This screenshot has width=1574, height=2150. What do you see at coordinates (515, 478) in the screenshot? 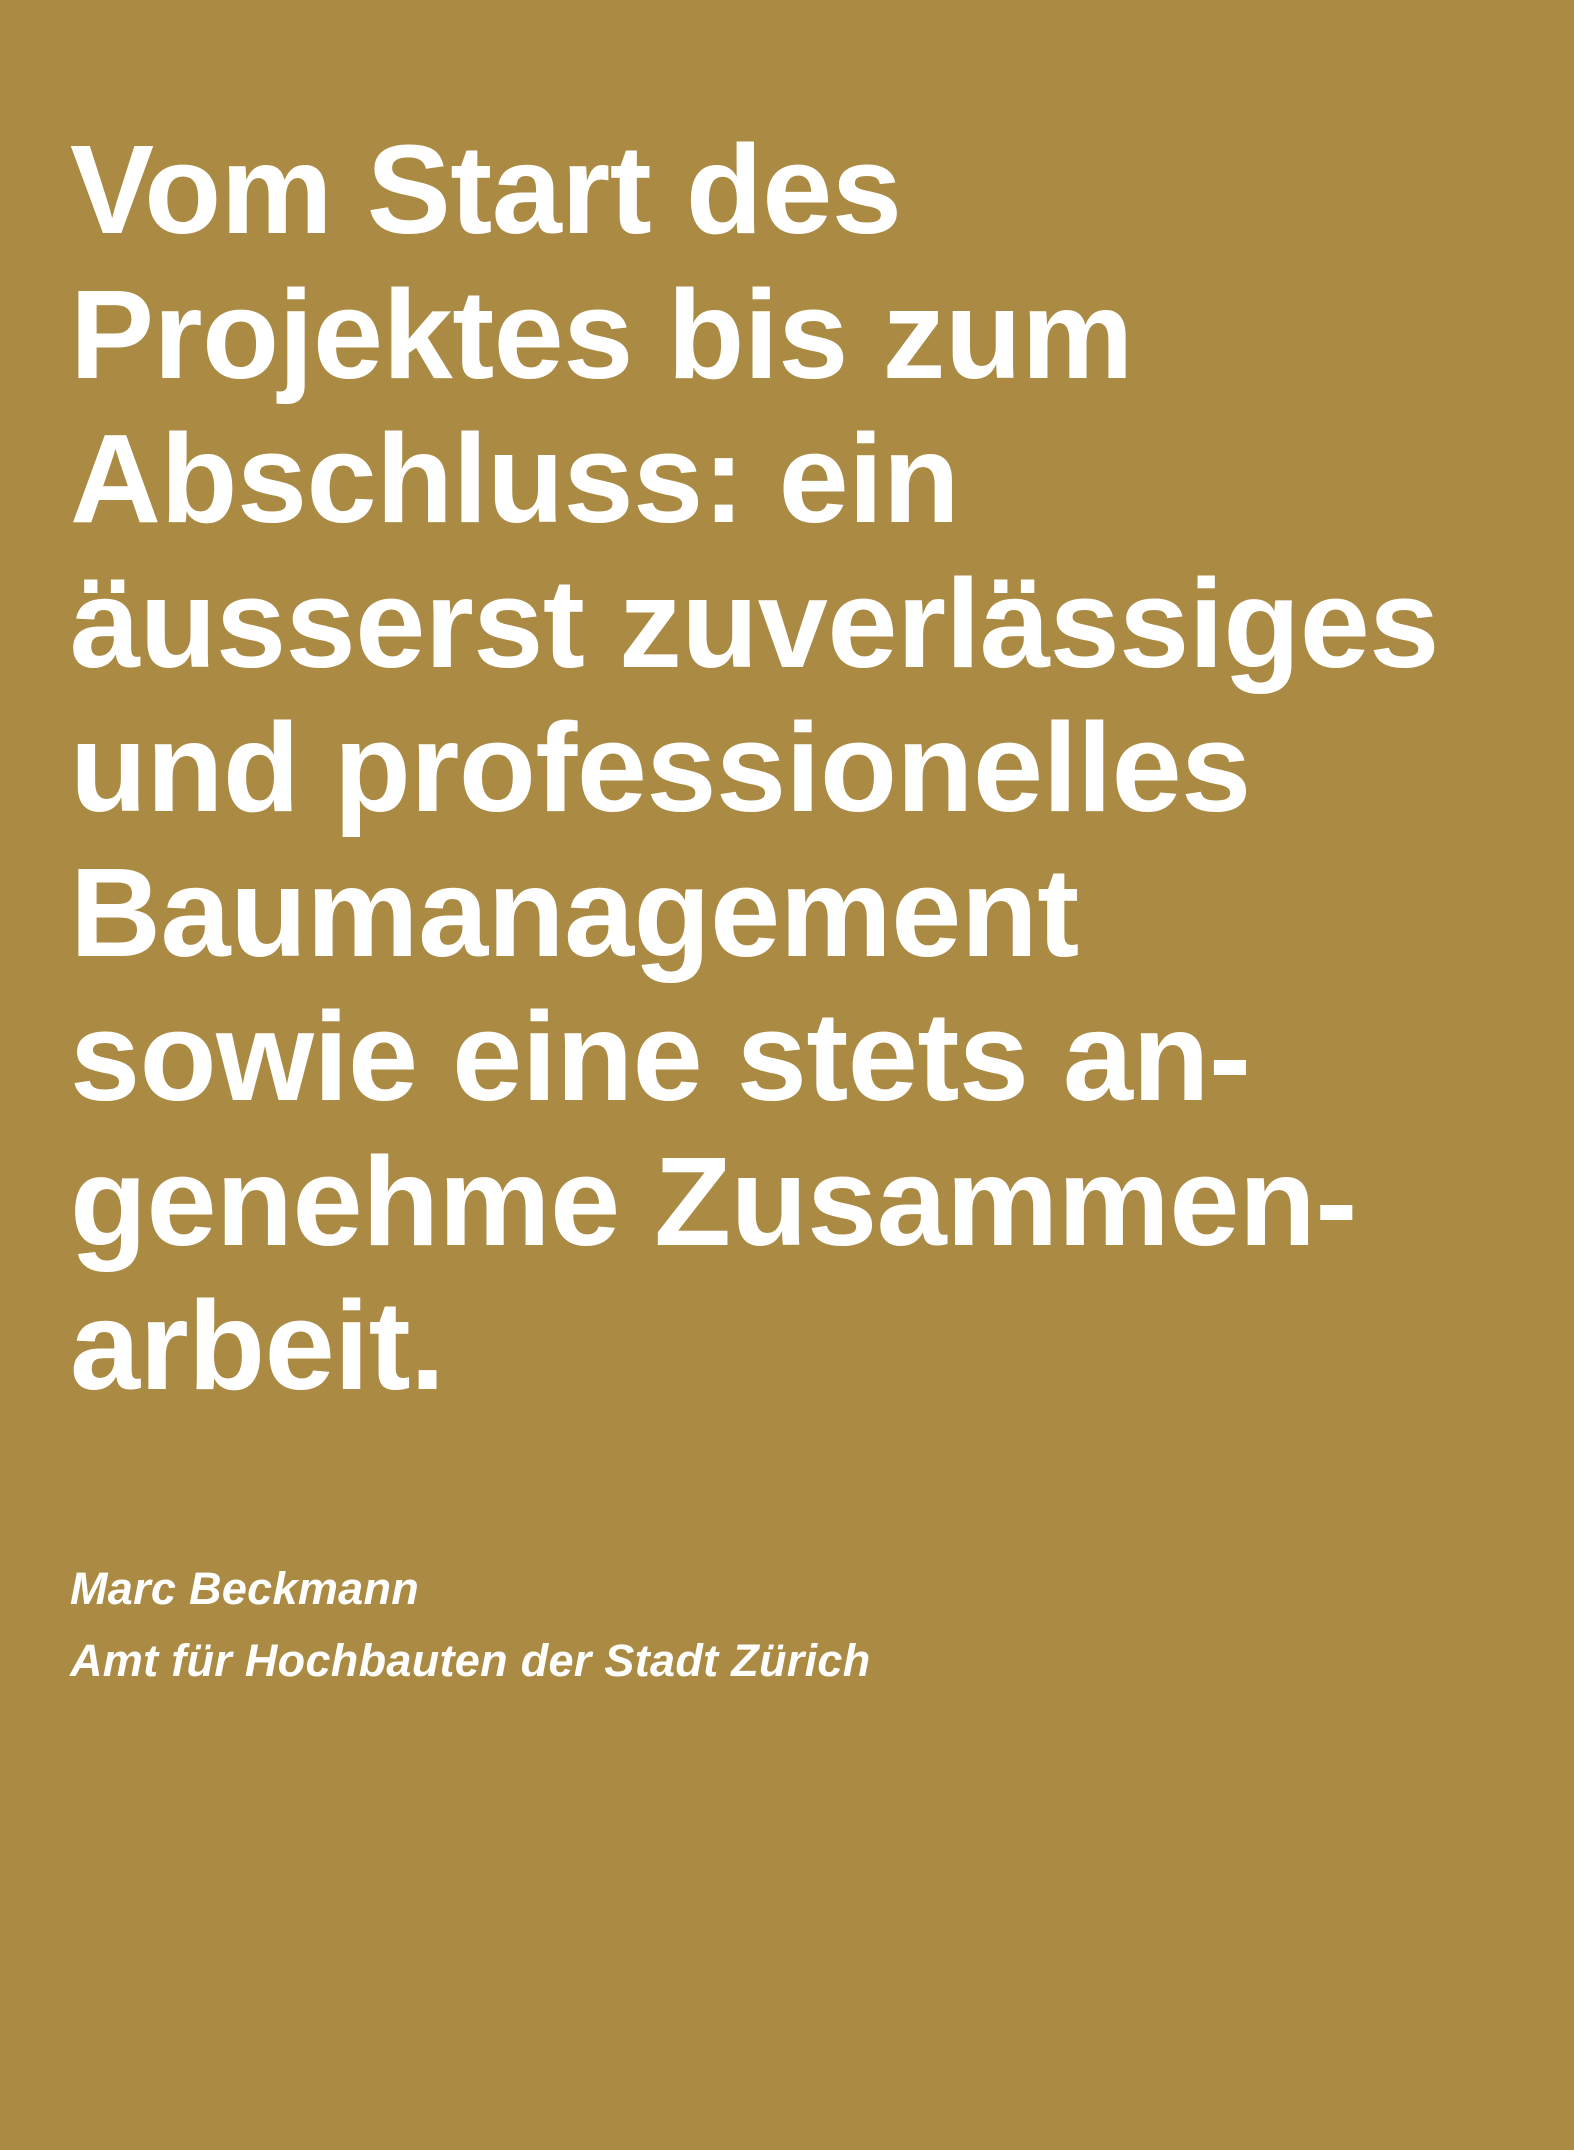
I see `quote-line: Abschluss: ein` at bounding box center [515, 478].